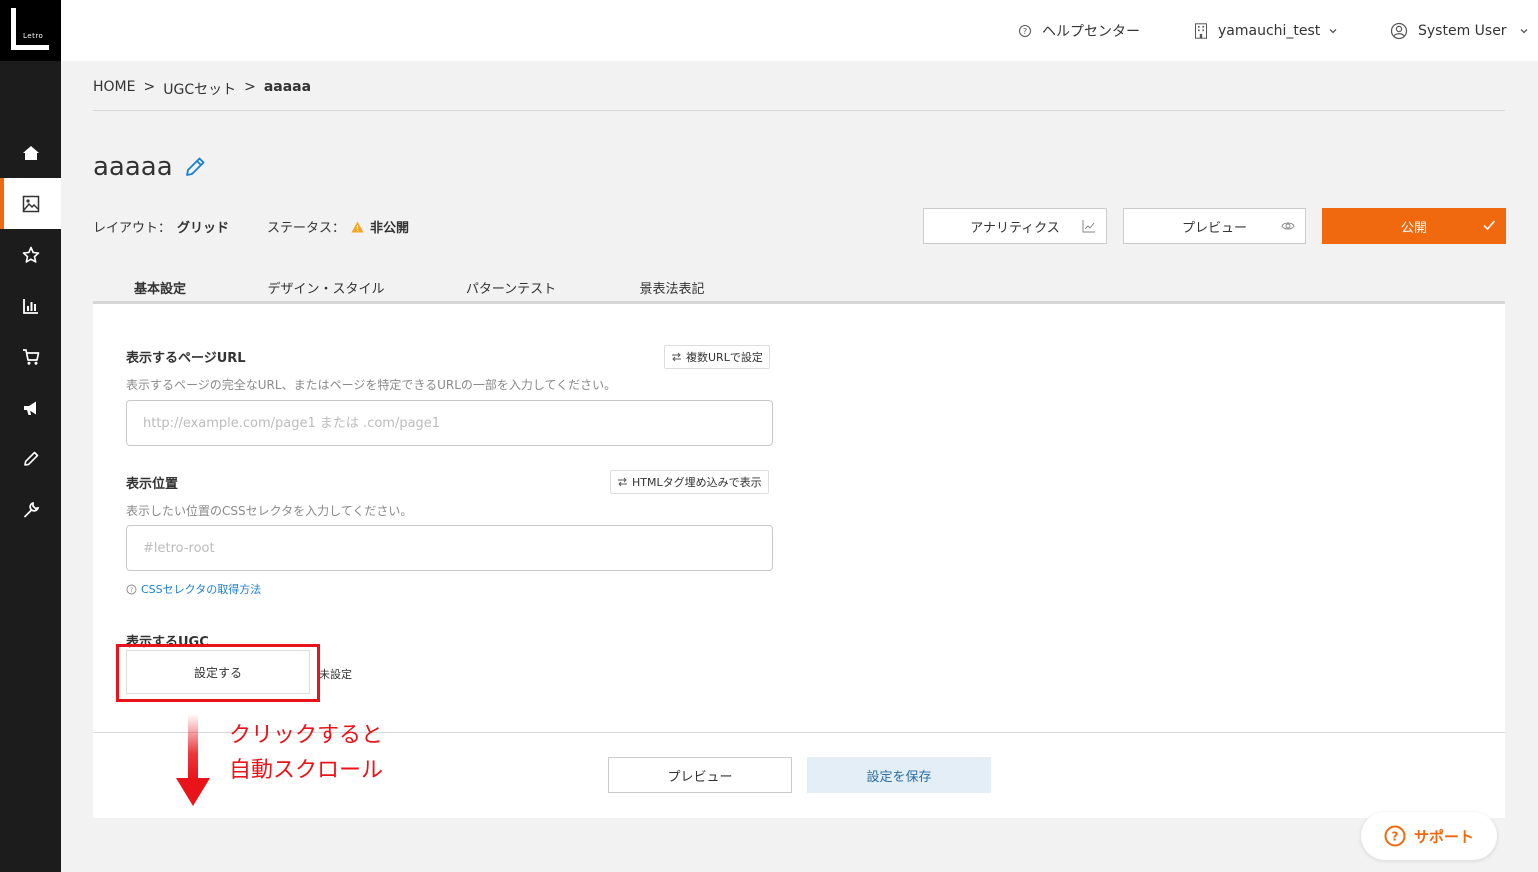 This screenshot has height=872, width=1538. I want to click on support-button: ? サポート, so click(1429, 836).